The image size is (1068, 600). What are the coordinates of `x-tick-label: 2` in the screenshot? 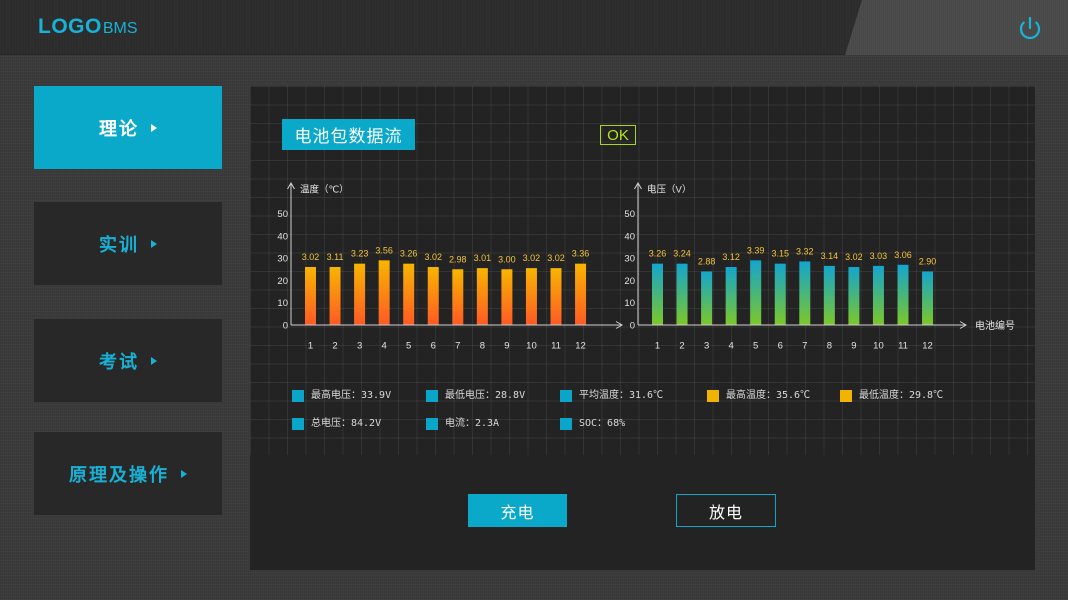 It's located at (681, 346).